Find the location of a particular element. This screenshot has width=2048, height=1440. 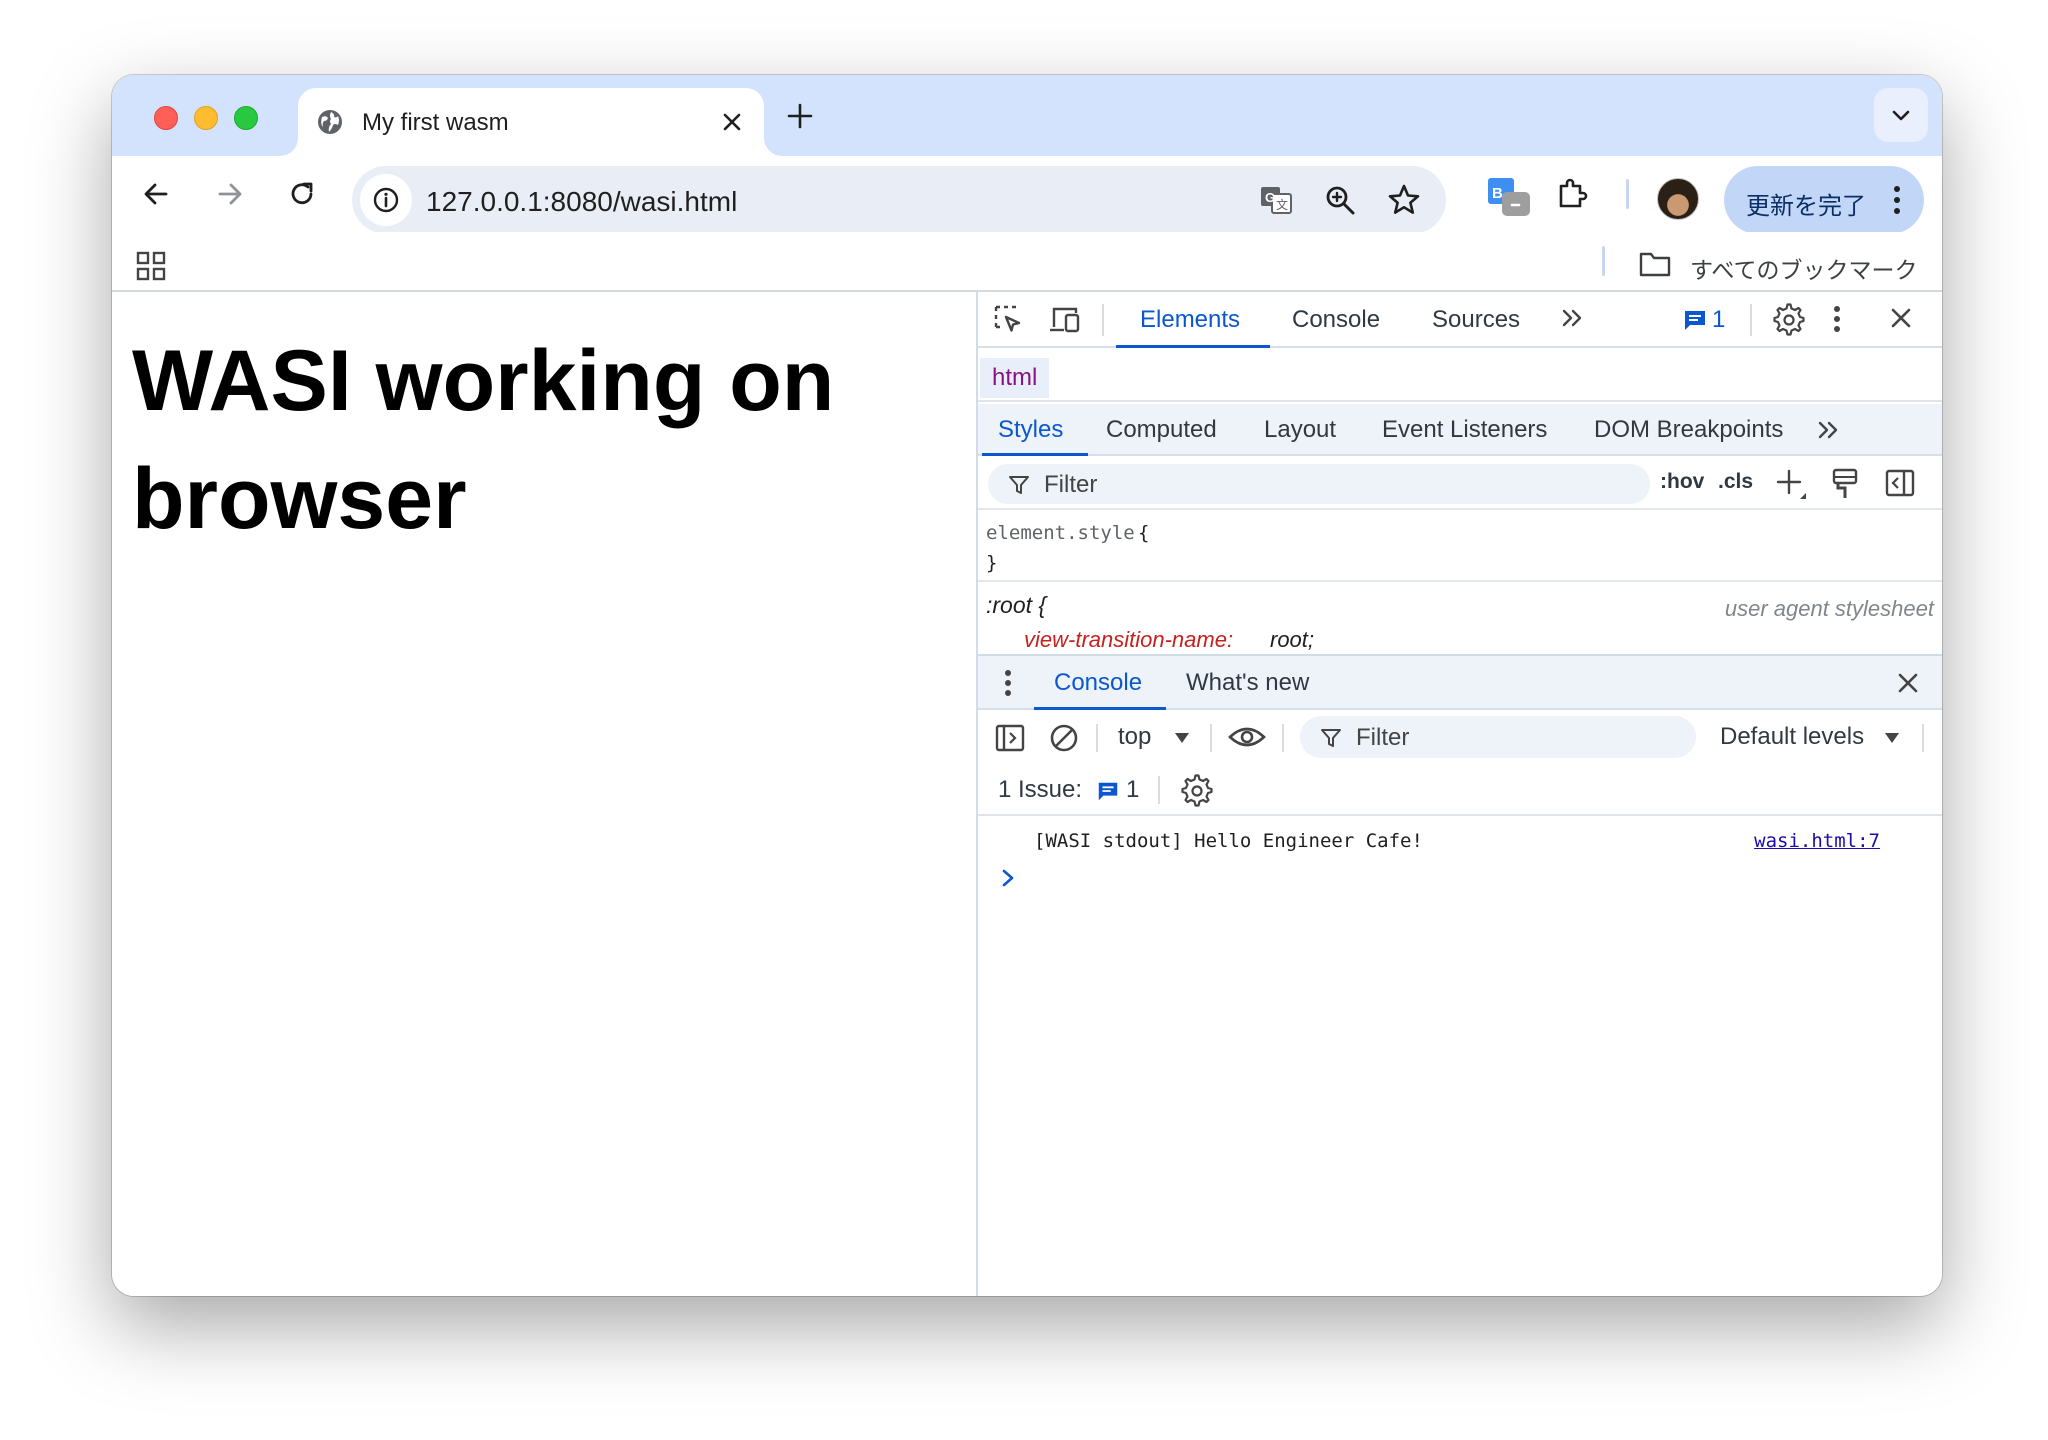

rule-value: root; is located at coordinates (1292, 640).